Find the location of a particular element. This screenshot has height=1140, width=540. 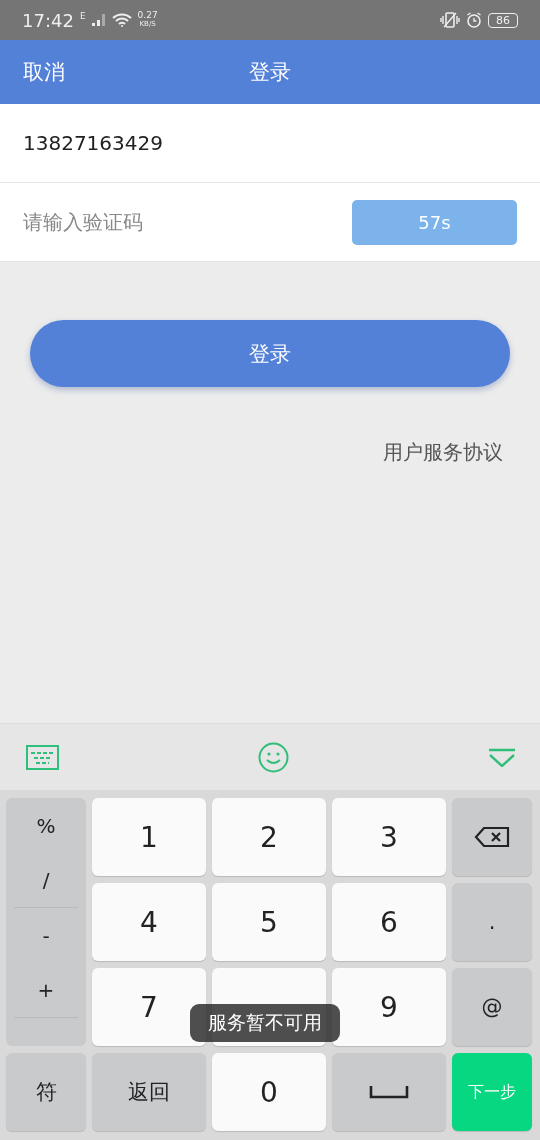

keyboard-key: 返回 is located at coordinates (149, 1092).